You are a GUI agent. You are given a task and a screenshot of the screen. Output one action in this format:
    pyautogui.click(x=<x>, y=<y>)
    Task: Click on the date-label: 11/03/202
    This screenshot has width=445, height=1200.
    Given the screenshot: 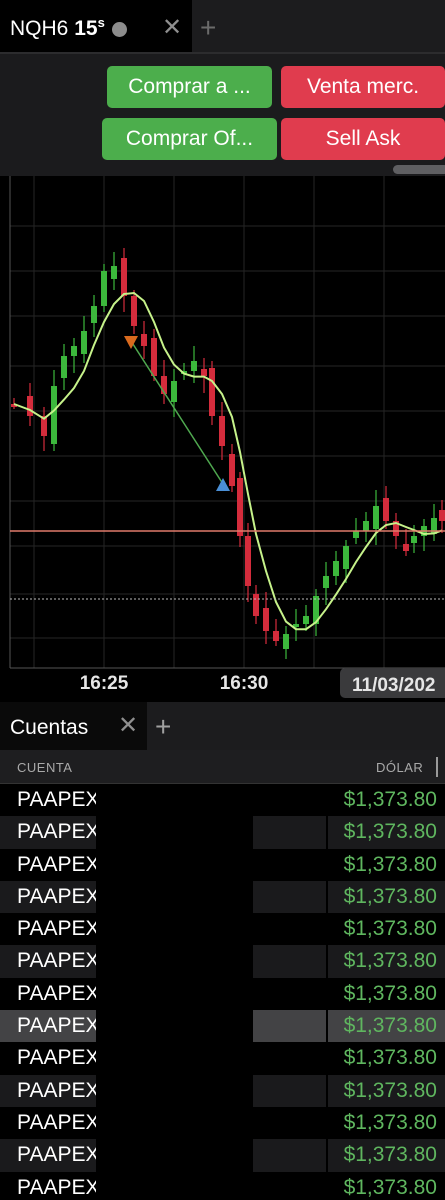 What is the action you would take?
    pyautogui.click(x=393, y=685)
    